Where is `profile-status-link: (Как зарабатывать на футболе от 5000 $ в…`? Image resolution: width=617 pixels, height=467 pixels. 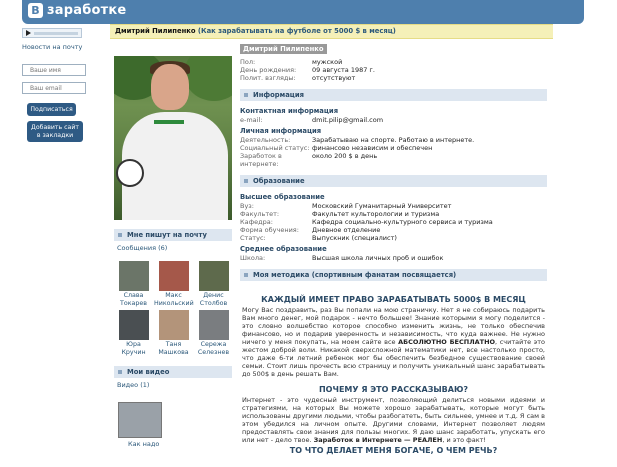
profile-status-link: (Как зарабатывать на футболе от 5000 $ в… is located at coordinates (297, 31).